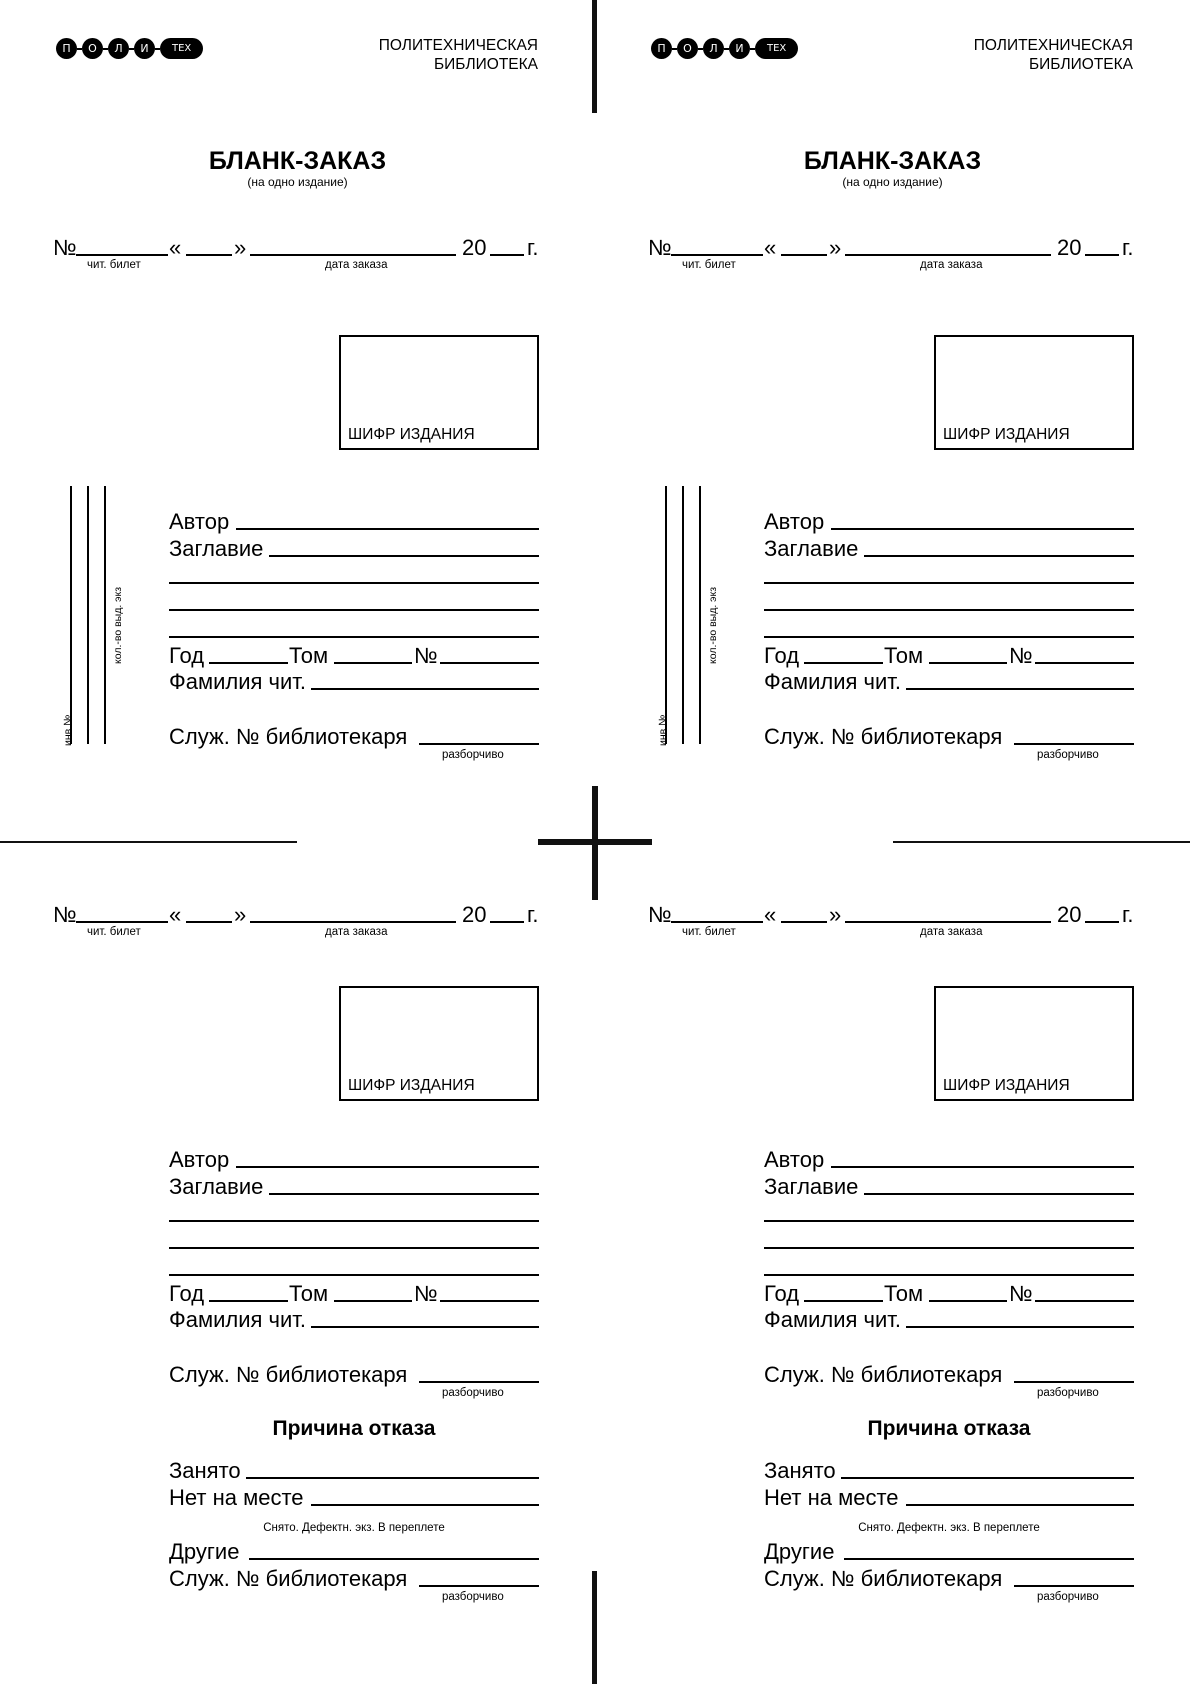 The width and height of the screenshot is (1190, 1684). Describe the element at coordinates (199, 521) in the screenshot. I see `author-label: Автор` at that location.